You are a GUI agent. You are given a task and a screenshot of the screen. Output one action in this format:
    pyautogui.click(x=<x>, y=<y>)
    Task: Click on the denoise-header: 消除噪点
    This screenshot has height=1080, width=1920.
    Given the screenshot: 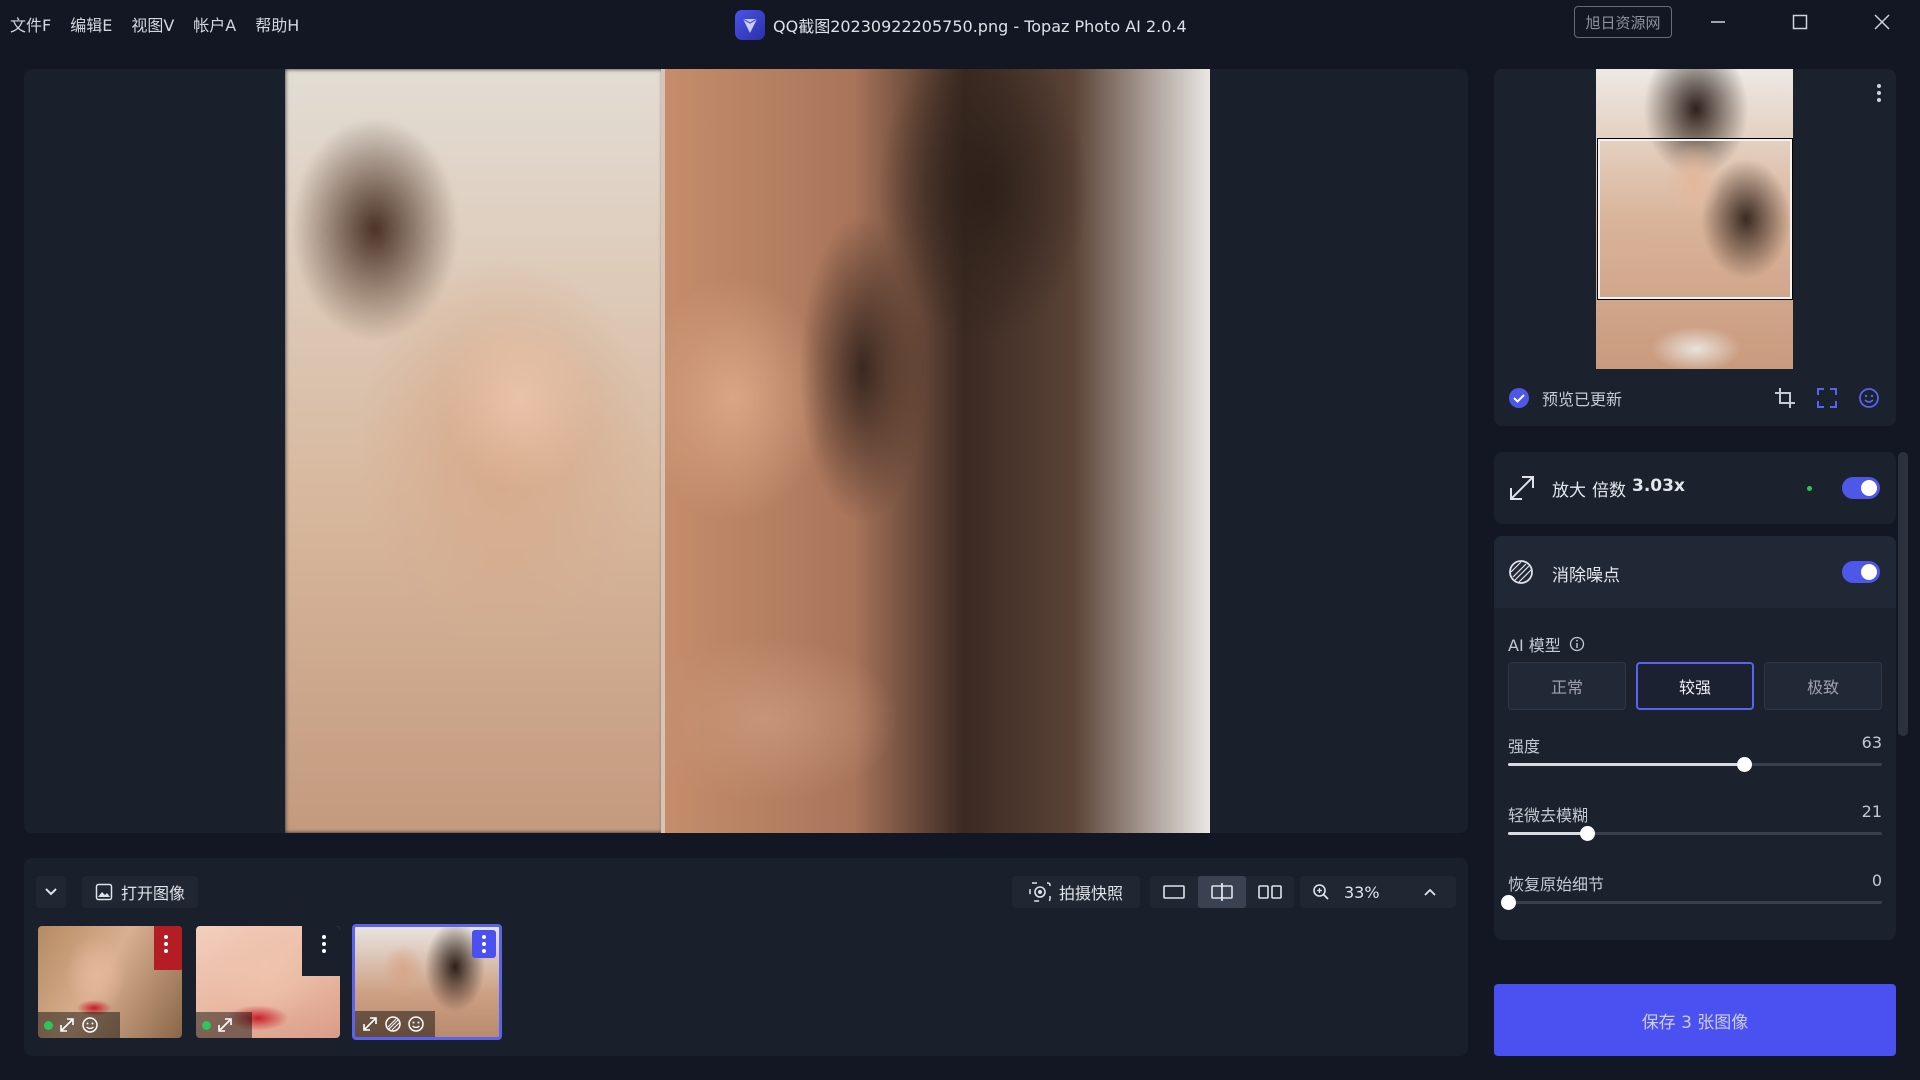 What is the action you would take?
    pyautogui.click(x=1695, y=572)
    